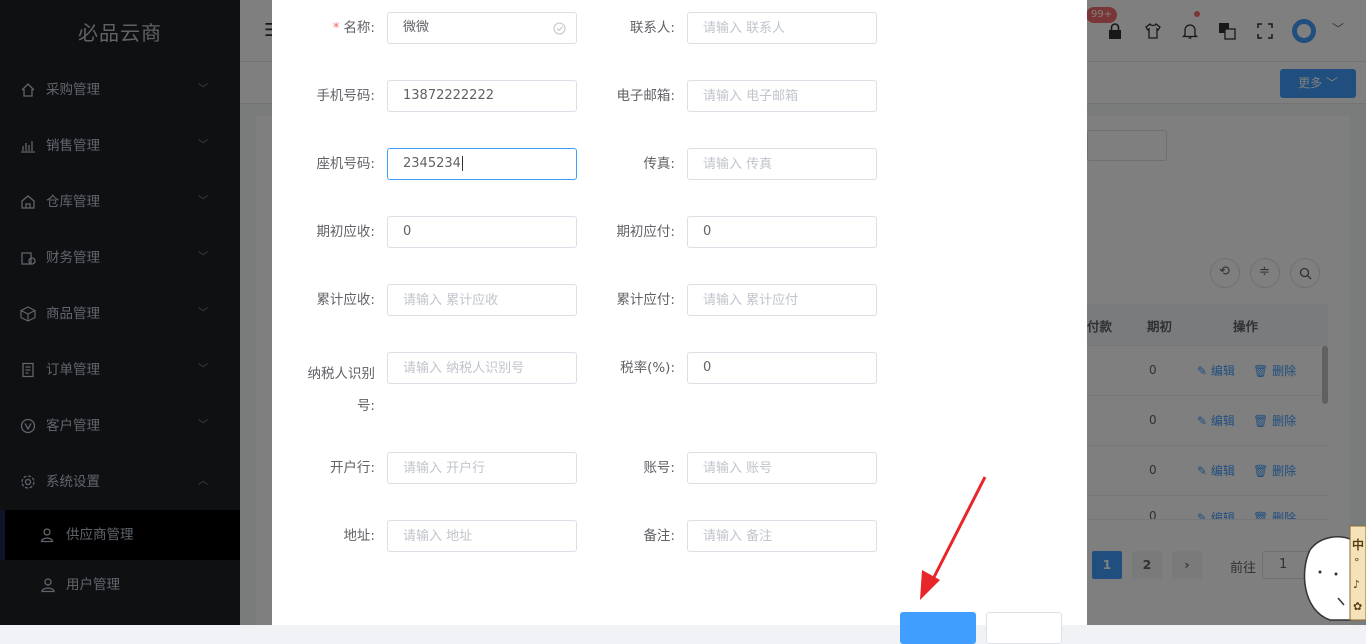 The image size is (1366, 644). I want to click on acc-payable-input, so click(782, 300).